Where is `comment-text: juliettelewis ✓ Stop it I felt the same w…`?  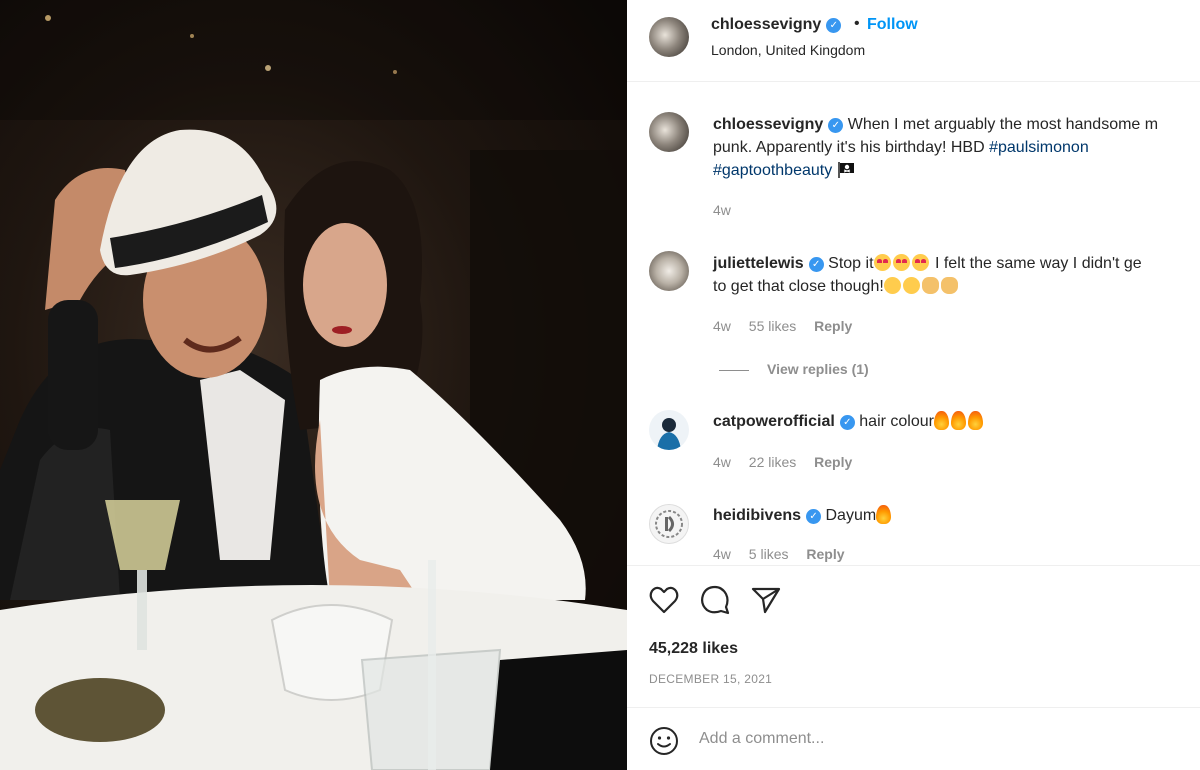
comment-text: juliettelewis ✓ Stop it I felt the same w… is located at coordinates (956, 275).